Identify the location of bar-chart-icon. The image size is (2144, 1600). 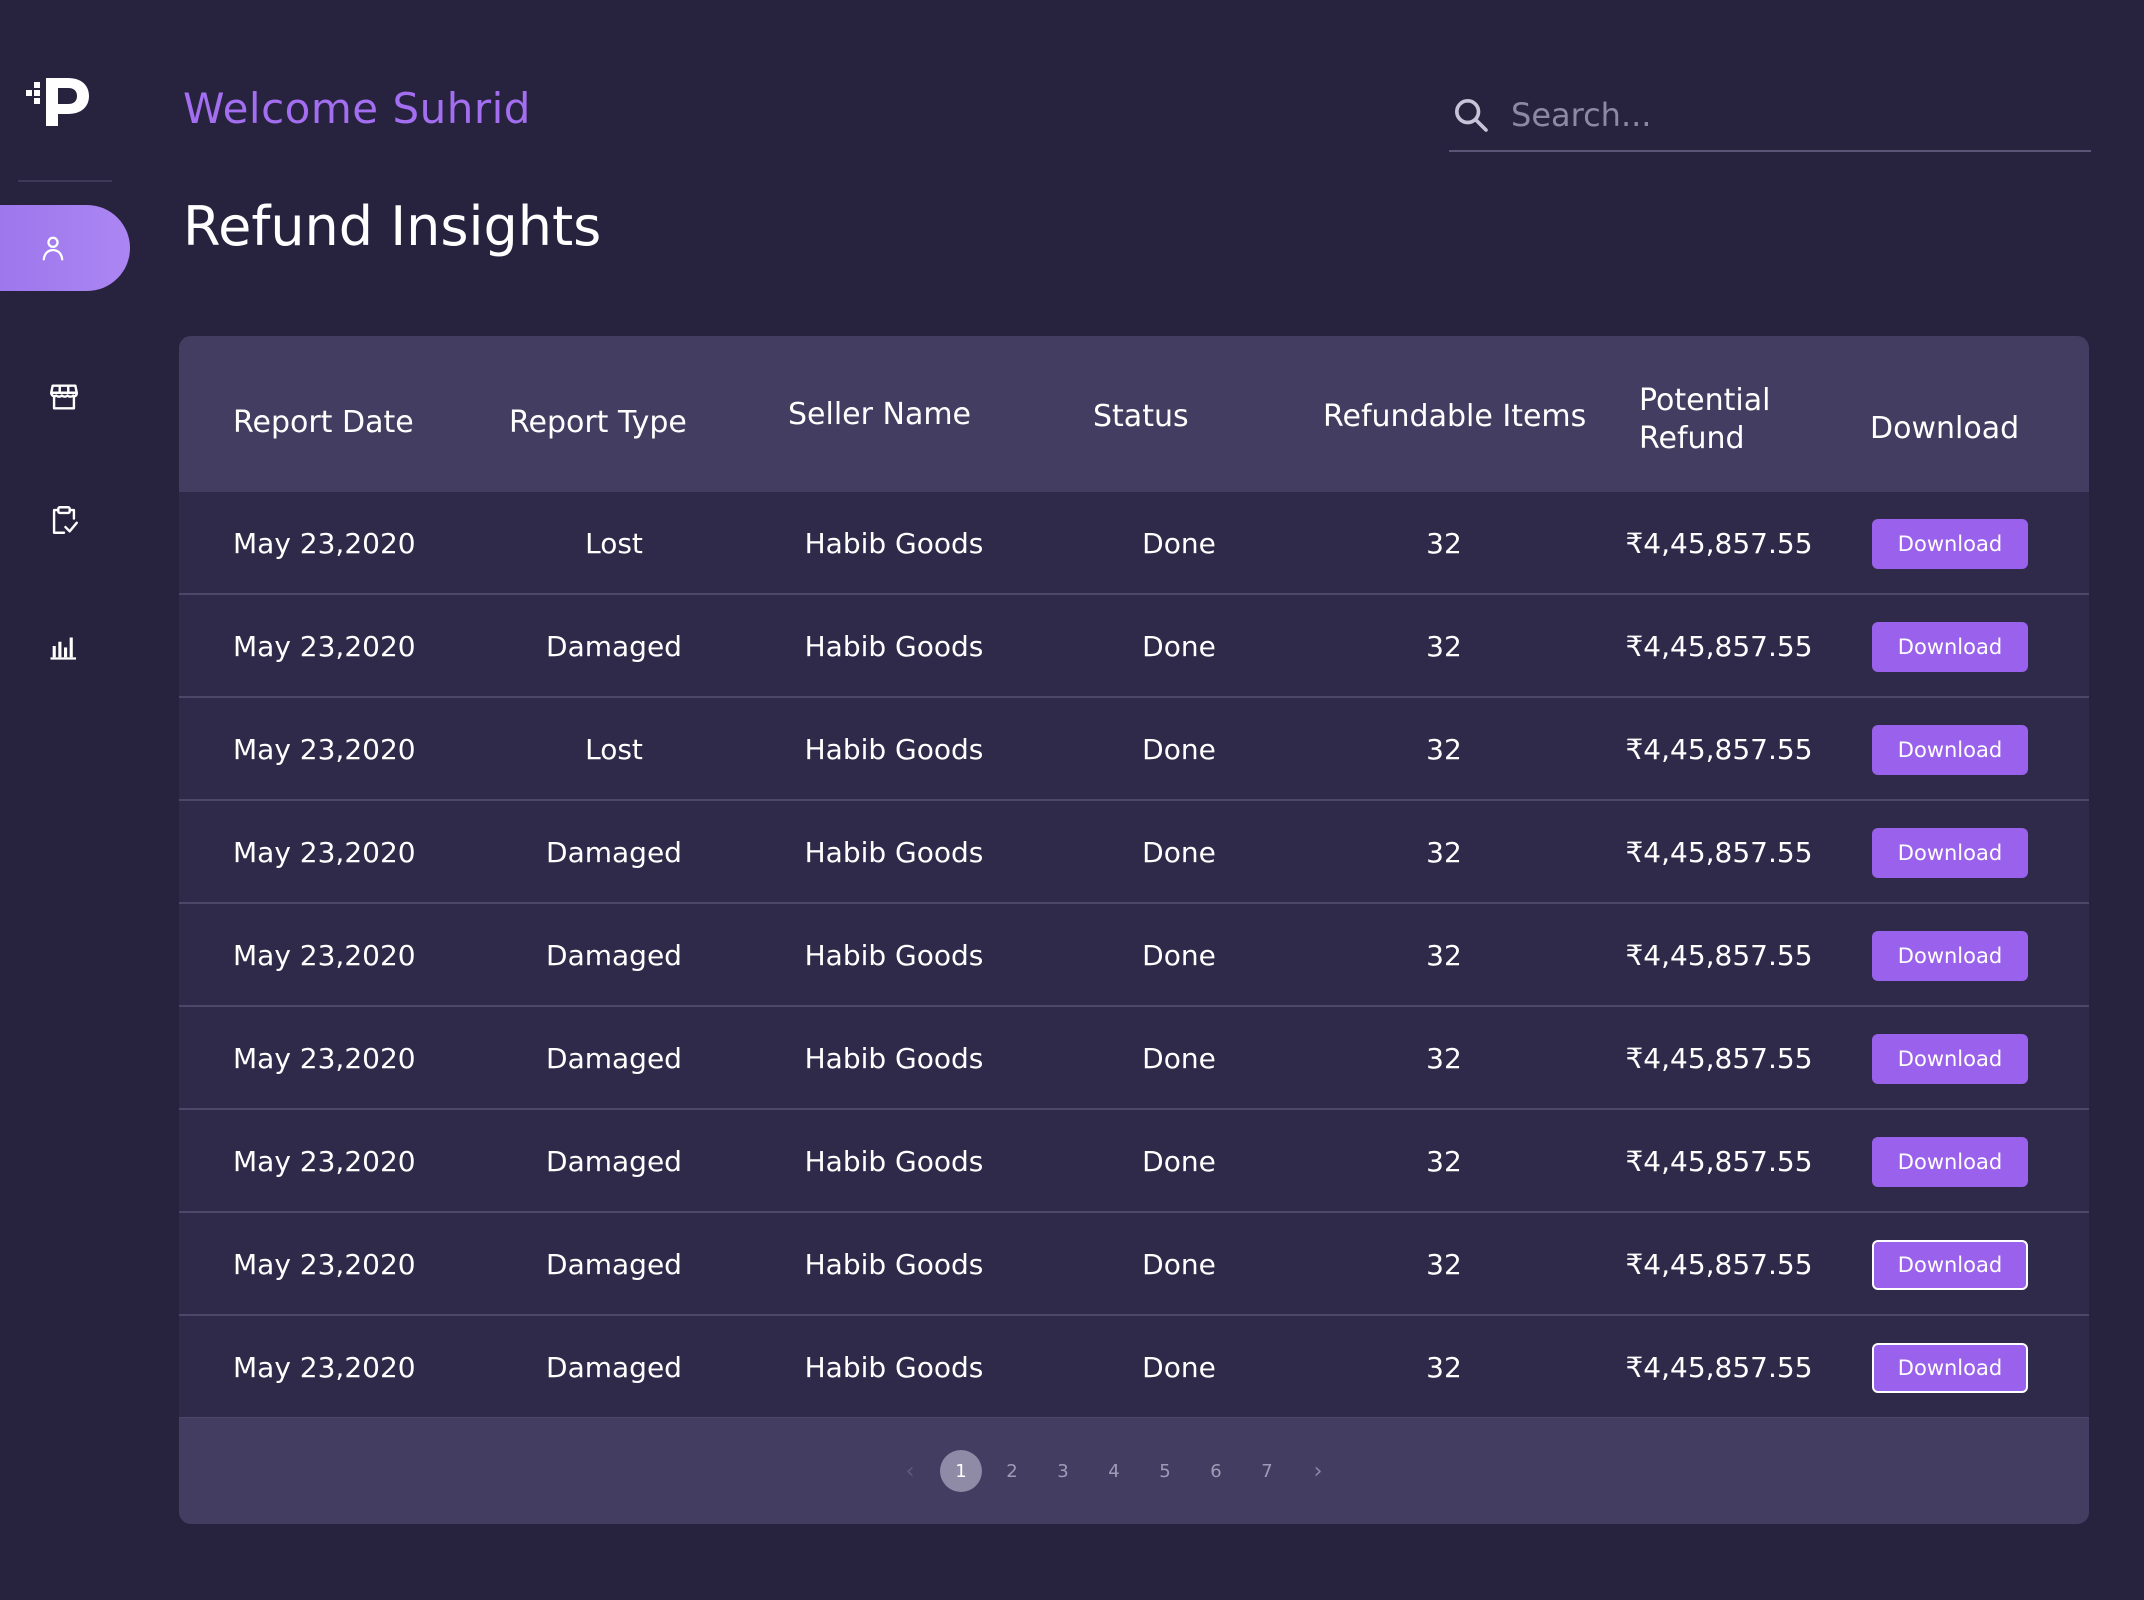
(64, 646).